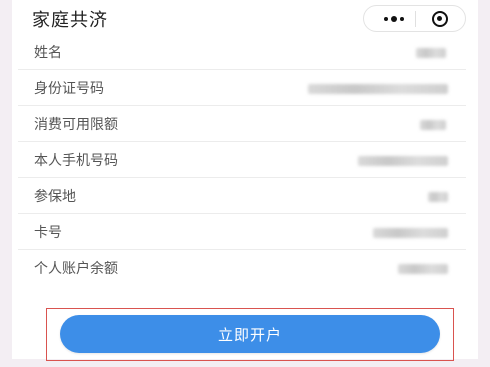 This screenshot has width=490, height=367. Describe the element at coordinates (242, 232) in the screenshot. I see `row-card-number: 卡号` at that location.